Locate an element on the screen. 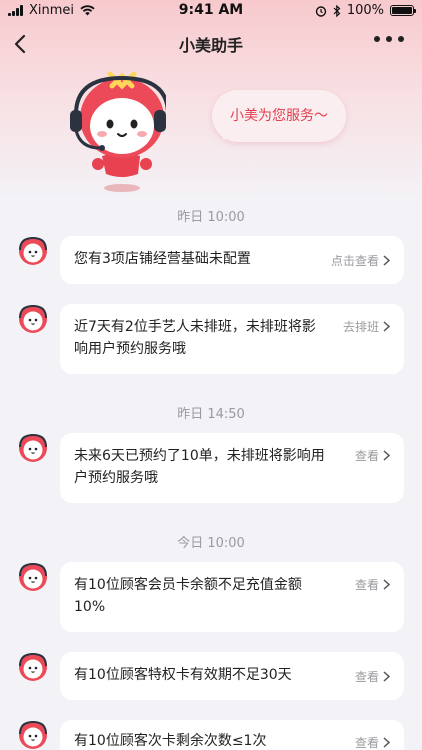 Image resolution: width=422 pixels, height=750 pixels. battery-percent: 100% is located at coordinates (365, 10).